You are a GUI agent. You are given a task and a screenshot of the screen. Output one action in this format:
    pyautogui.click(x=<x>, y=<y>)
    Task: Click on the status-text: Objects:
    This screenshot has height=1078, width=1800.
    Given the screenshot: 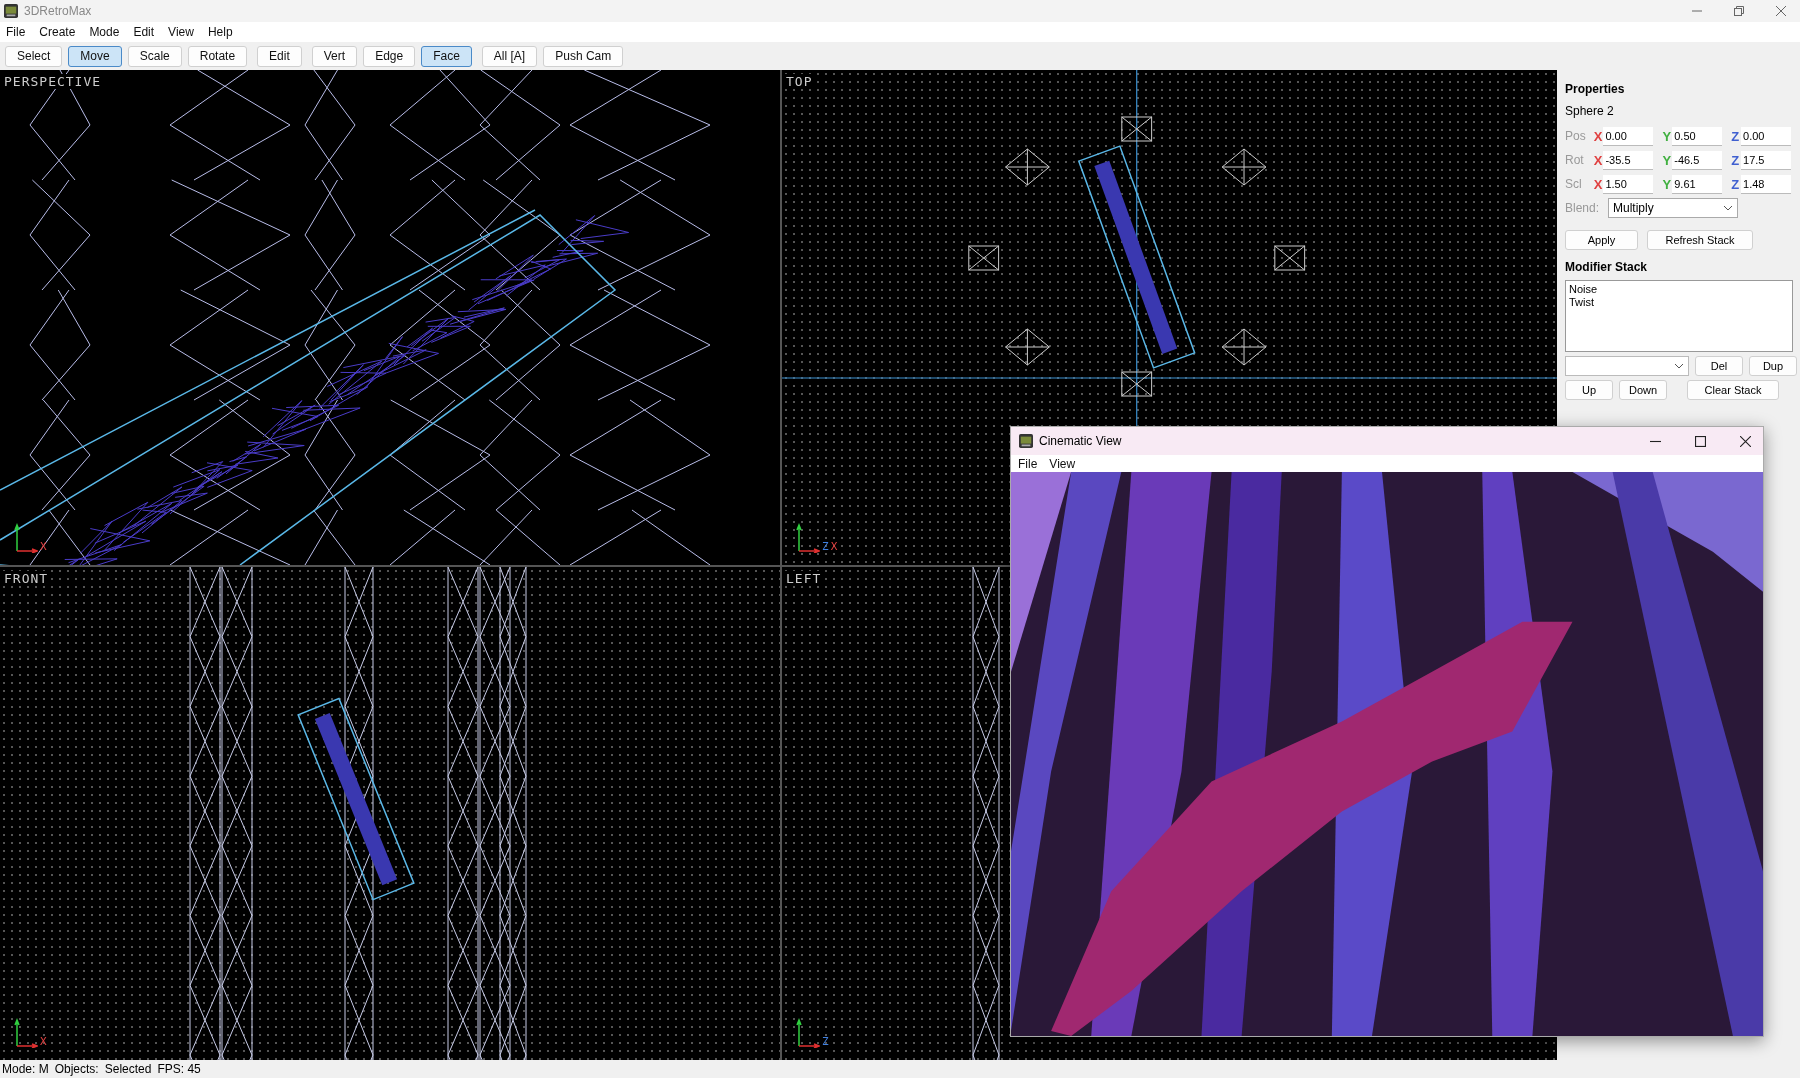 What is the action you would take?
    pyautogui.click(x=76, y=1069)
    